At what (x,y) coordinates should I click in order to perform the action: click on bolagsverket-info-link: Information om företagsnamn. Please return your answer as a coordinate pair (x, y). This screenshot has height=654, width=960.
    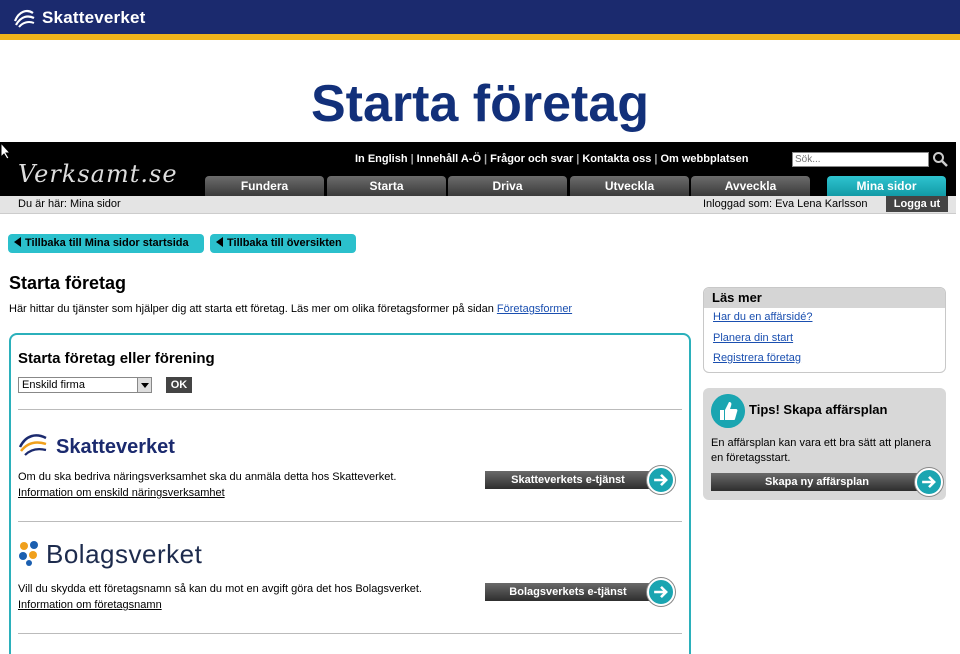
    Looking at the image, I should click on (90, 605).